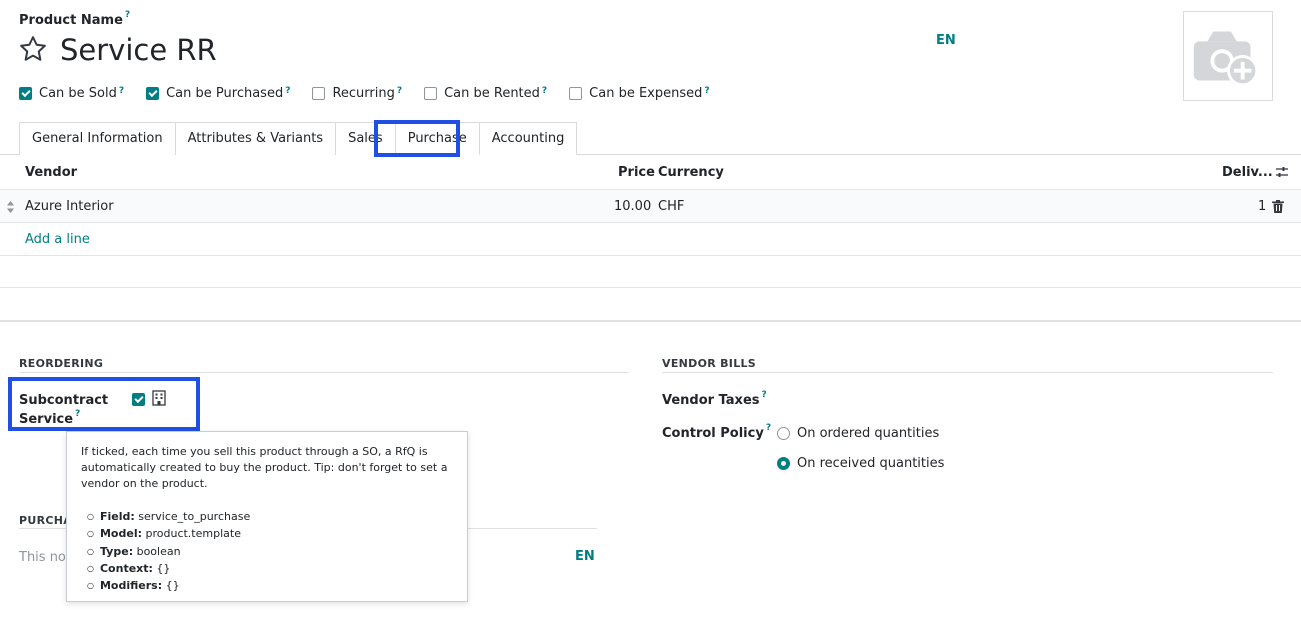 Image resolution: width=1301 pixels, height=622 pixels. Describe the element at coordinates (71, 93) in the screenshot. I see `can-be-sold-option: Can be Sold?` at that location.